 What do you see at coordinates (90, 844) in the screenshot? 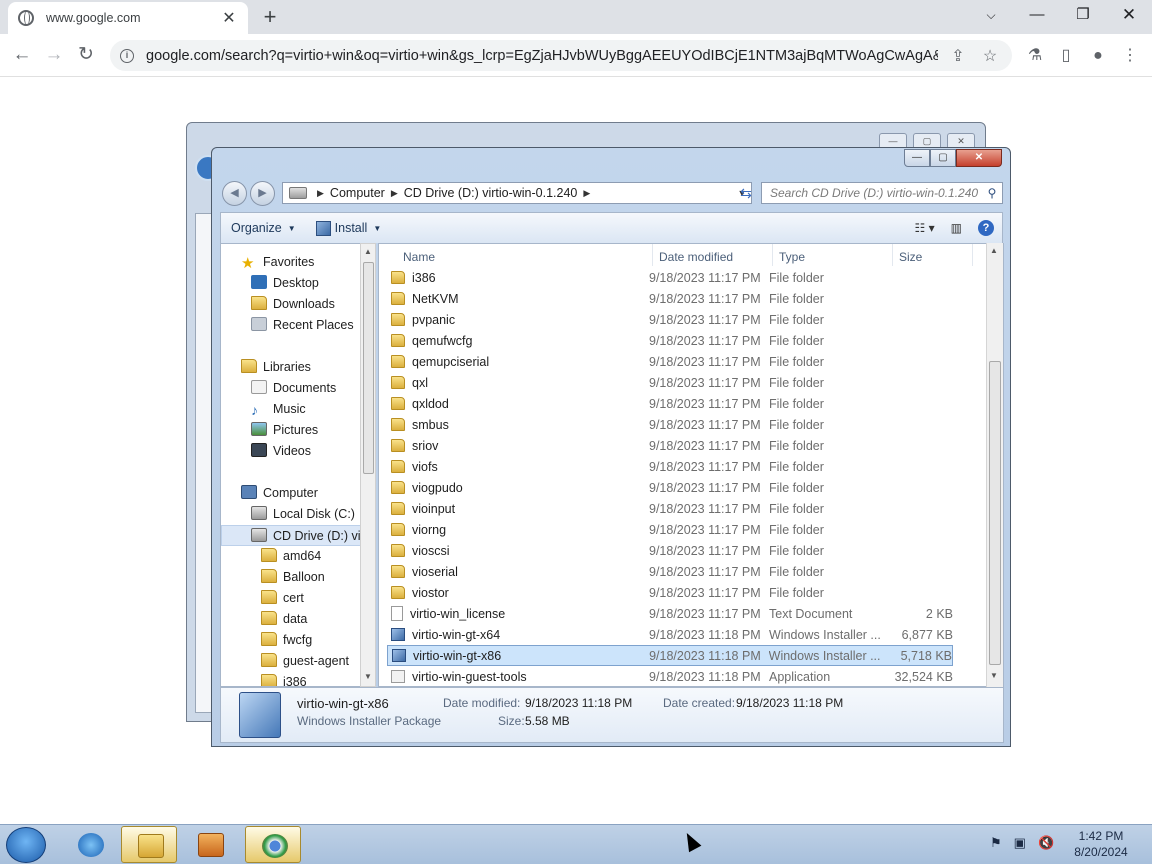
I see `taskbar-internet-explorer` at bounding box center [90, 844].